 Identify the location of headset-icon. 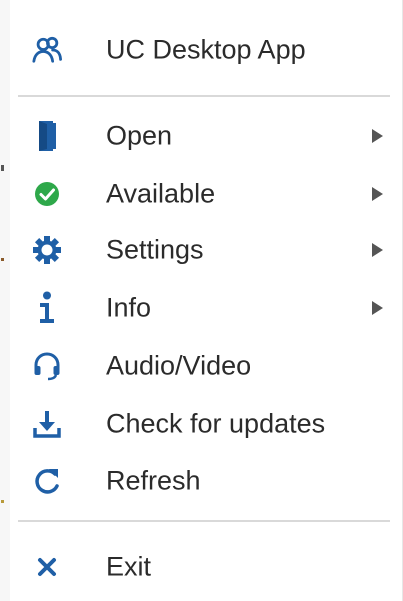
(47, 366).